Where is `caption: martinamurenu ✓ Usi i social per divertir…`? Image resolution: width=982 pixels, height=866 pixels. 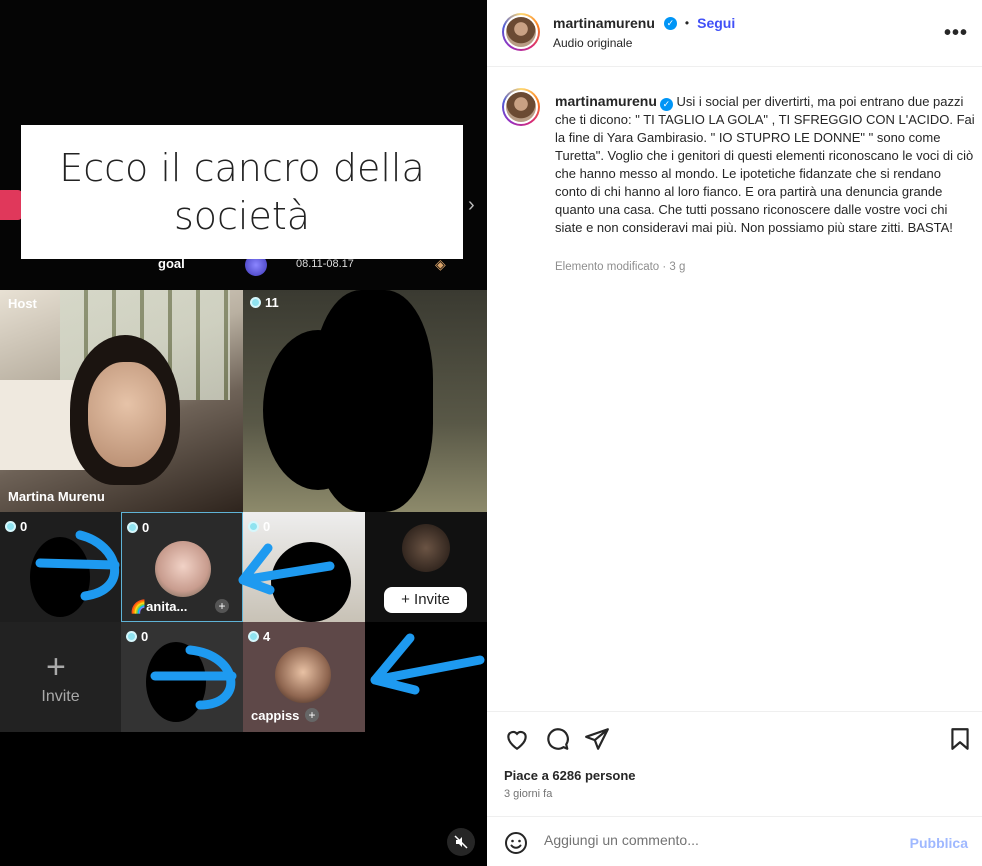
caption: martinamurenu ✓ Usi i social per divertir… is located at coordinates (765, 164).